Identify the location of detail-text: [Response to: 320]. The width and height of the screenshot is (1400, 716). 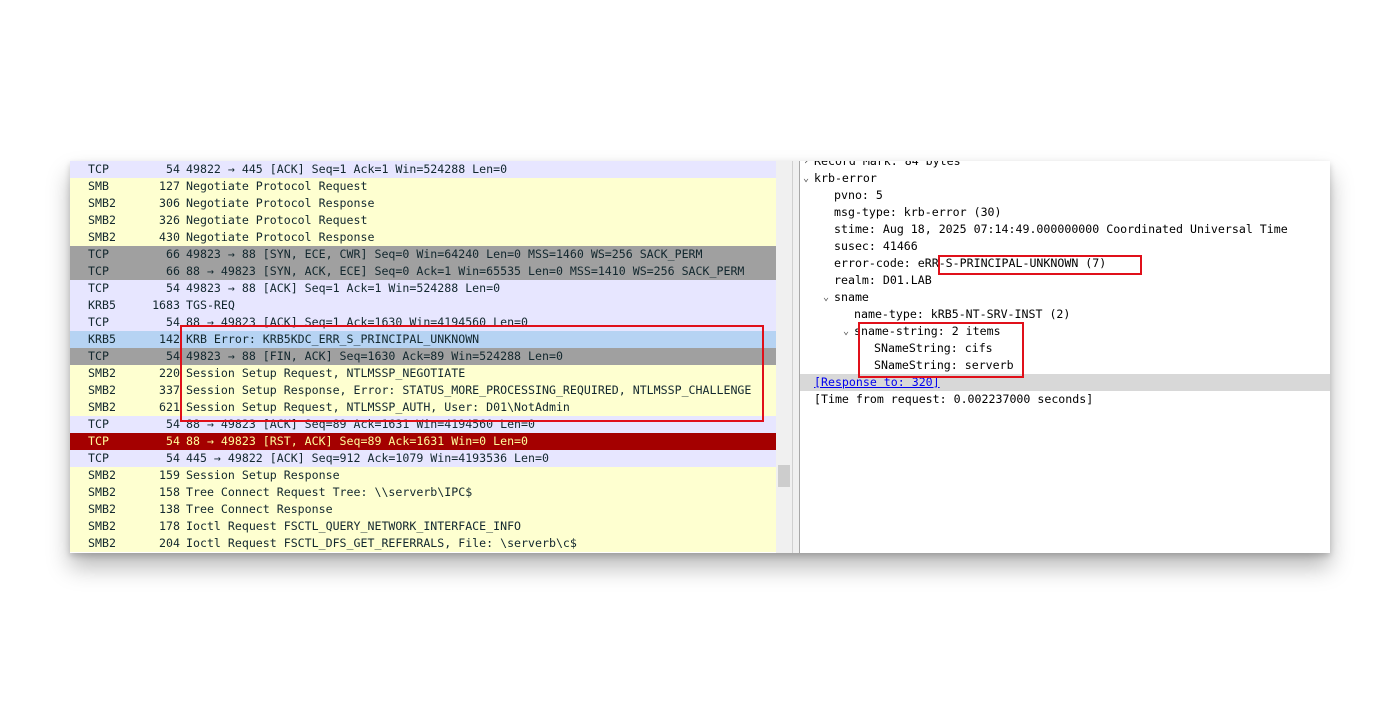
(877, 382).